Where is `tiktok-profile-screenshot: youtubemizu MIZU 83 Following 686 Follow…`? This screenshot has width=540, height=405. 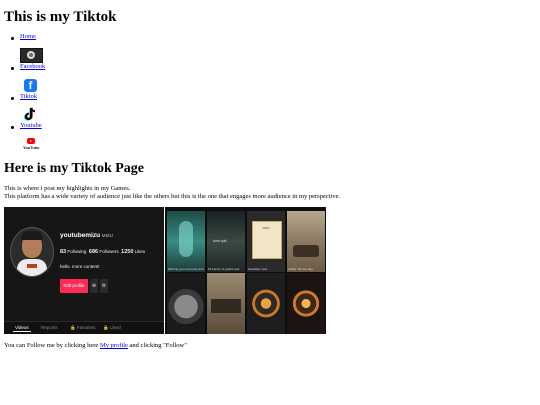 tiktok-profile-screenshot: youtubemizu MIZU 83 Following 686 Follow… is located at coordinates (84, 270).